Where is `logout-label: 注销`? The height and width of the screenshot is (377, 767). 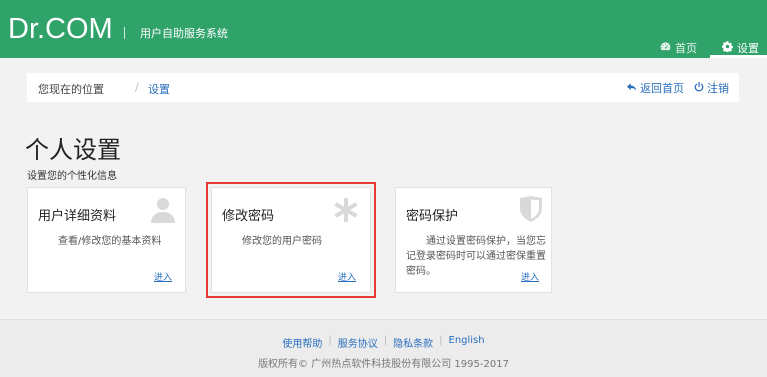 logout-label: 注销 is located at coordinates (718, 88).